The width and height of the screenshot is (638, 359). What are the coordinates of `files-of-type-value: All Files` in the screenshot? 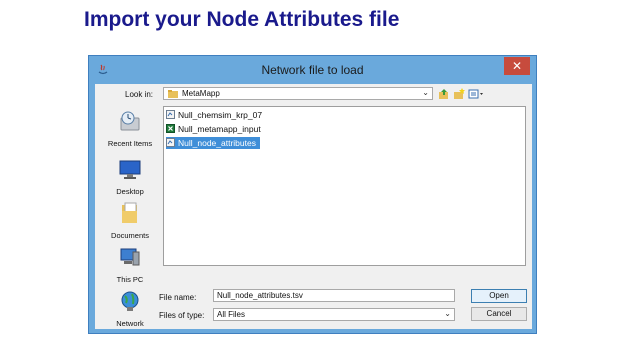 It's located at (231, 314).